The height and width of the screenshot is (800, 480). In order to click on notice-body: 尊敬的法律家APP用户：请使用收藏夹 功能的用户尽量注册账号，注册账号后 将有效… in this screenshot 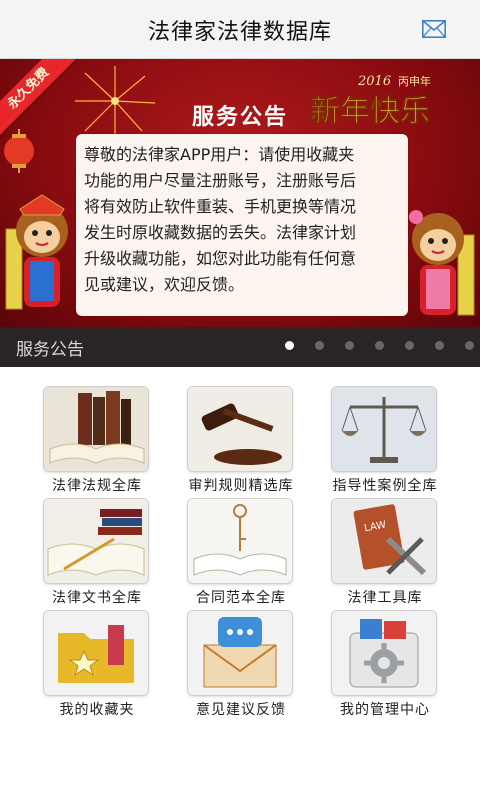, I will do `click(242, 220)`.